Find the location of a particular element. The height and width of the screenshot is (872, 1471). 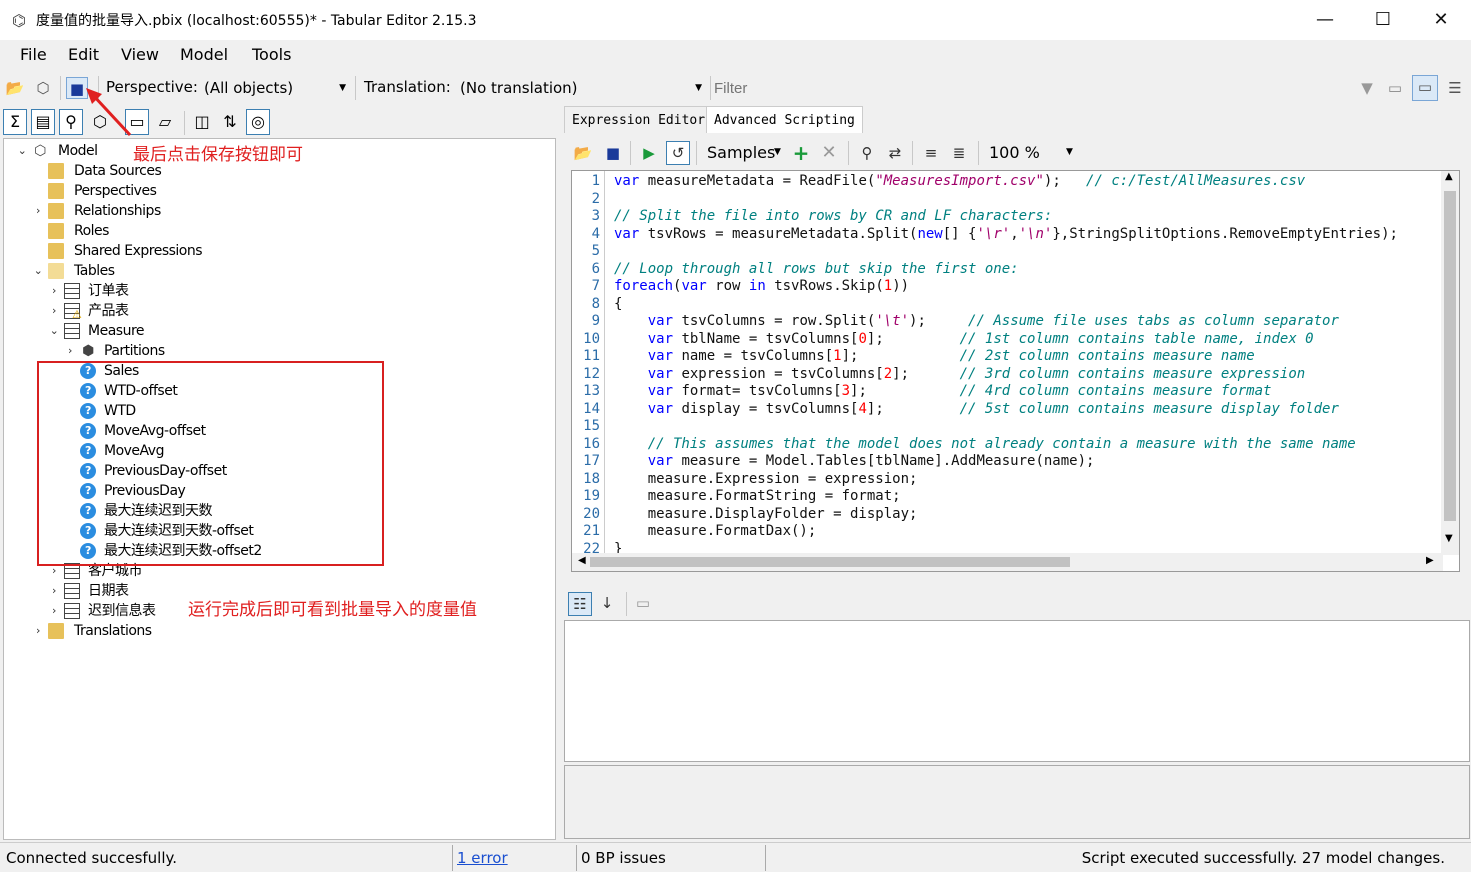

deploy-icon: ⬡ is located at coordinates (43, 88).